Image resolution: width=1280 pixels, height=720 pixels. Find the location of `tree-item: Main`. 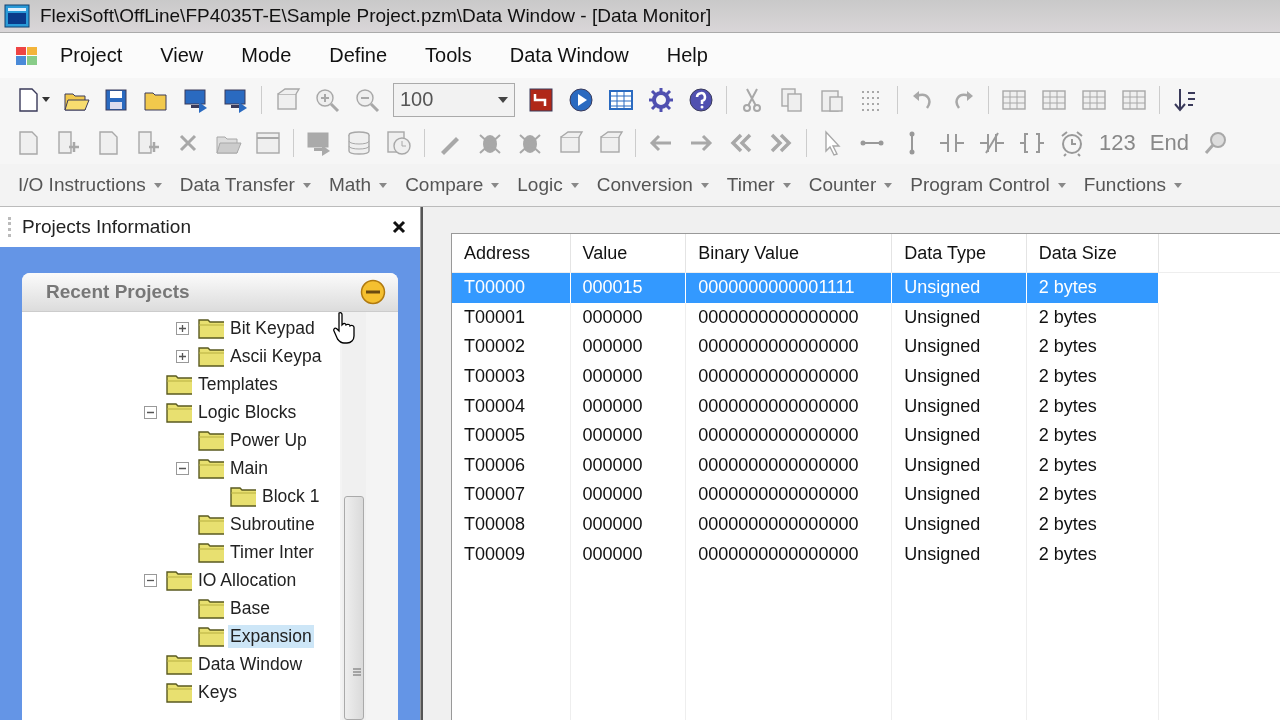

tree-item: Main is located at coordinates (249, 468).